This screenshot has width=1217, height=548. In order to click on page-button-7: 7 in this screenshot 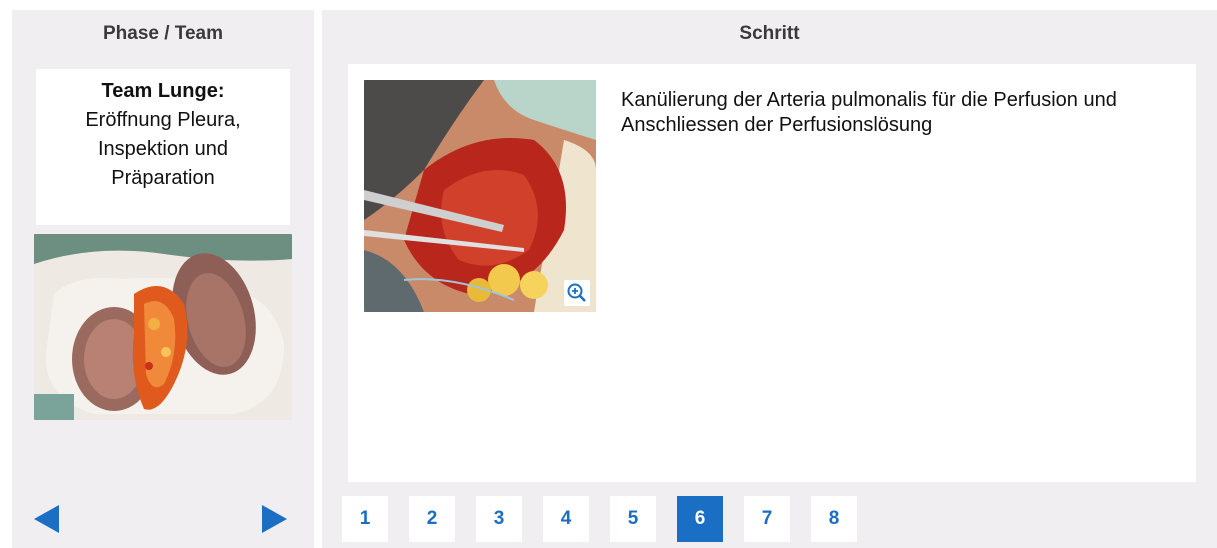, I will do `click(767, 519)`.